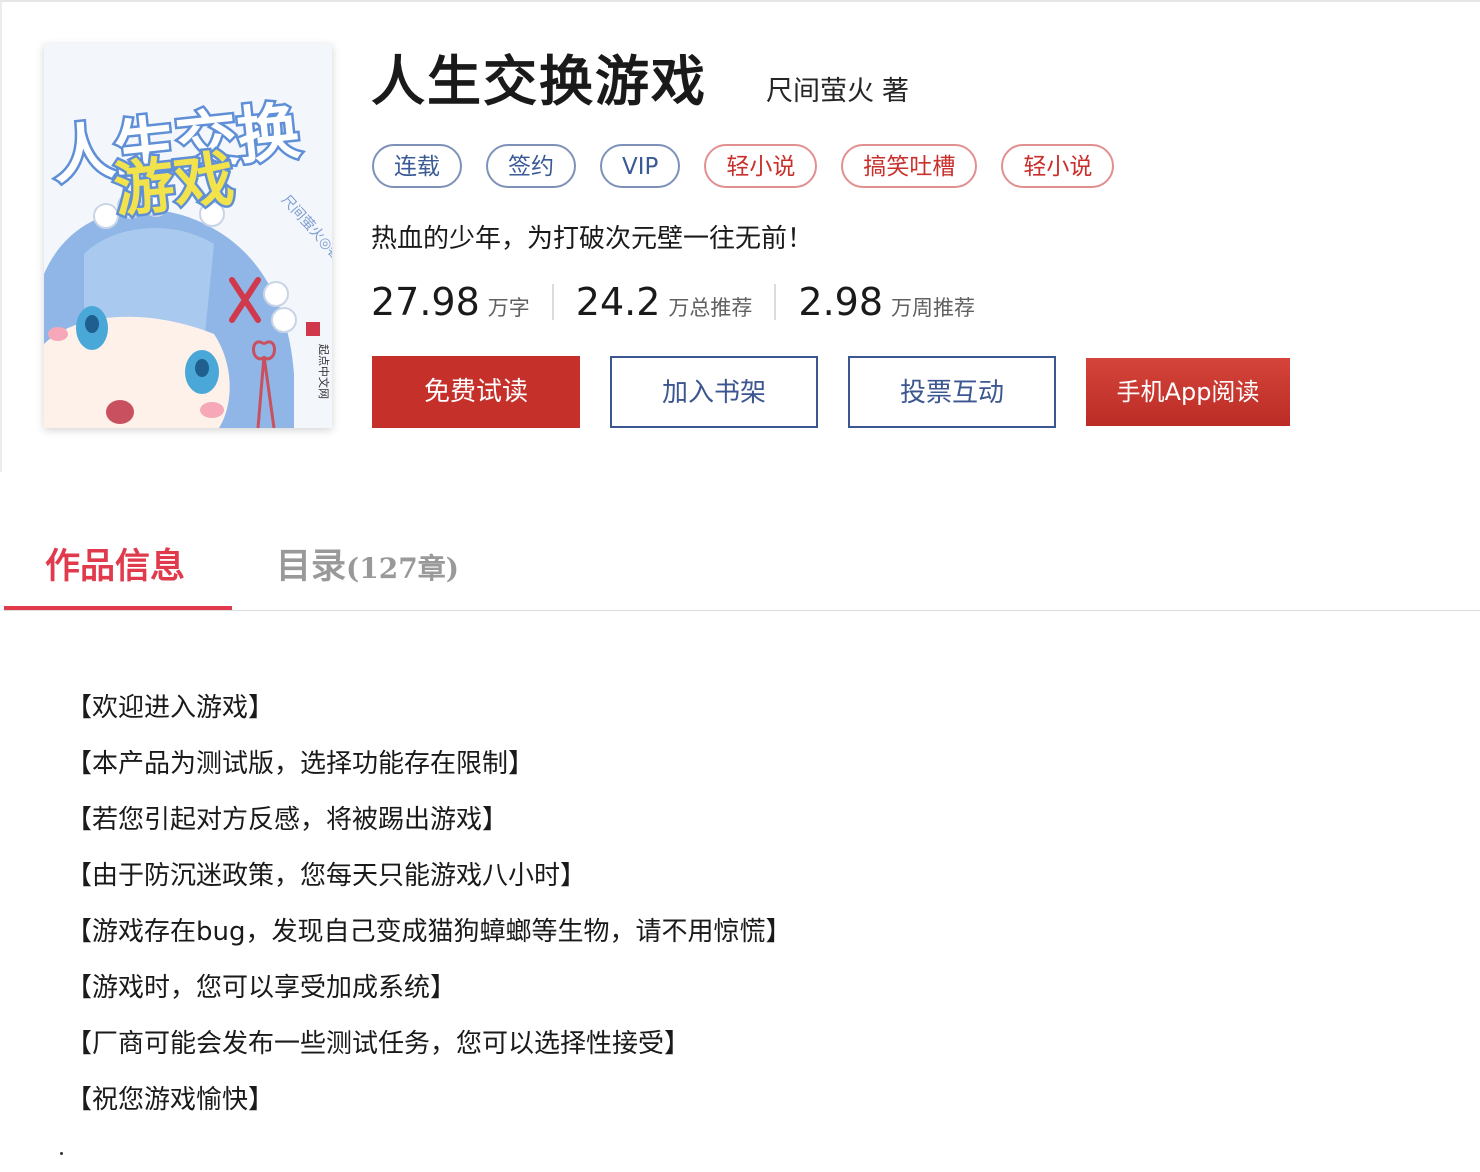 The image size is (1480, 1172). I want to click on stat-weekly-recommend: 2.98 万周推荐, so click(886, 302).